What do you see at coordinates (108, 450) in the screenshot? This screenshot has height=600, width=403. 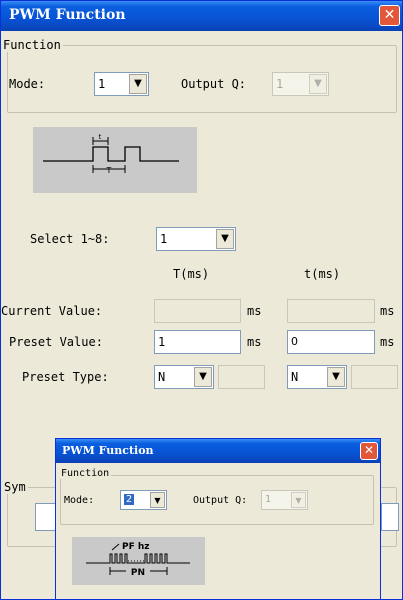 I see `popup-window-title: PWM Function` at bounding box center [108, 450].